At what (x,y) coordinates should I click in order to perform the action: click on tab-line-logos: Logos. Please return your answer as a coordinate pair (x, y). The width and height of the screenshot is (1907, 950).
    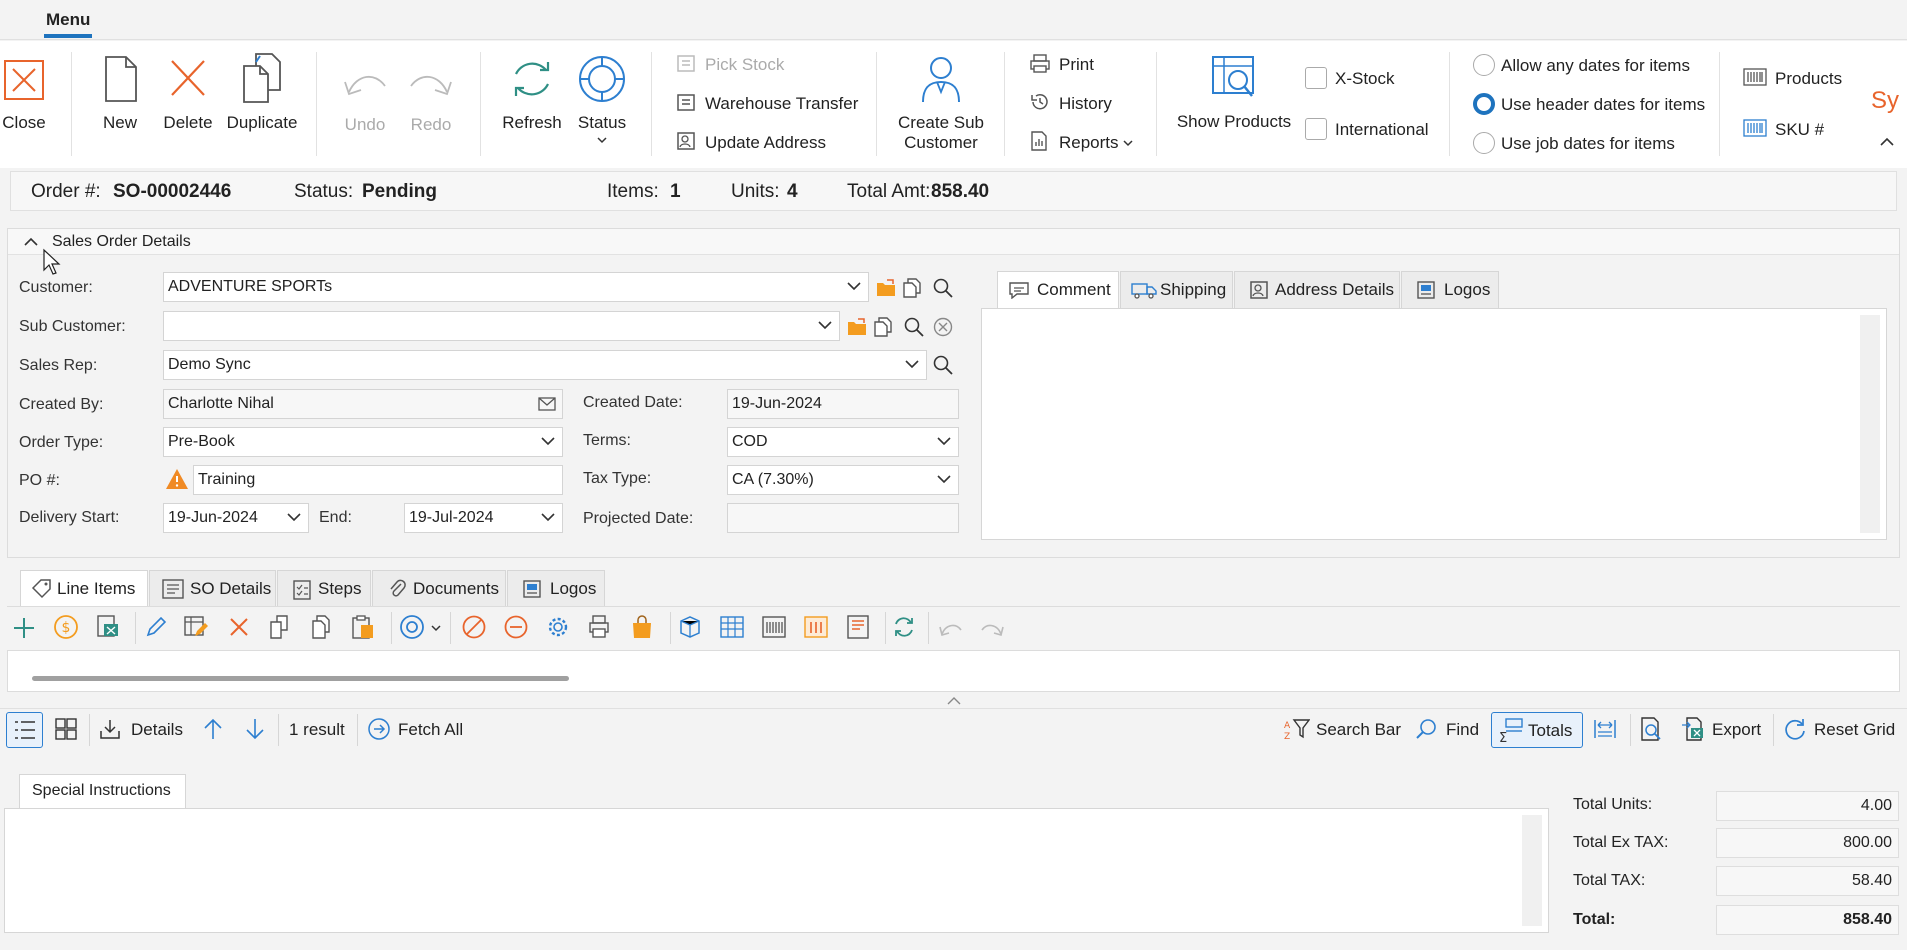
    Looking at the image, I should click on (556, 588).